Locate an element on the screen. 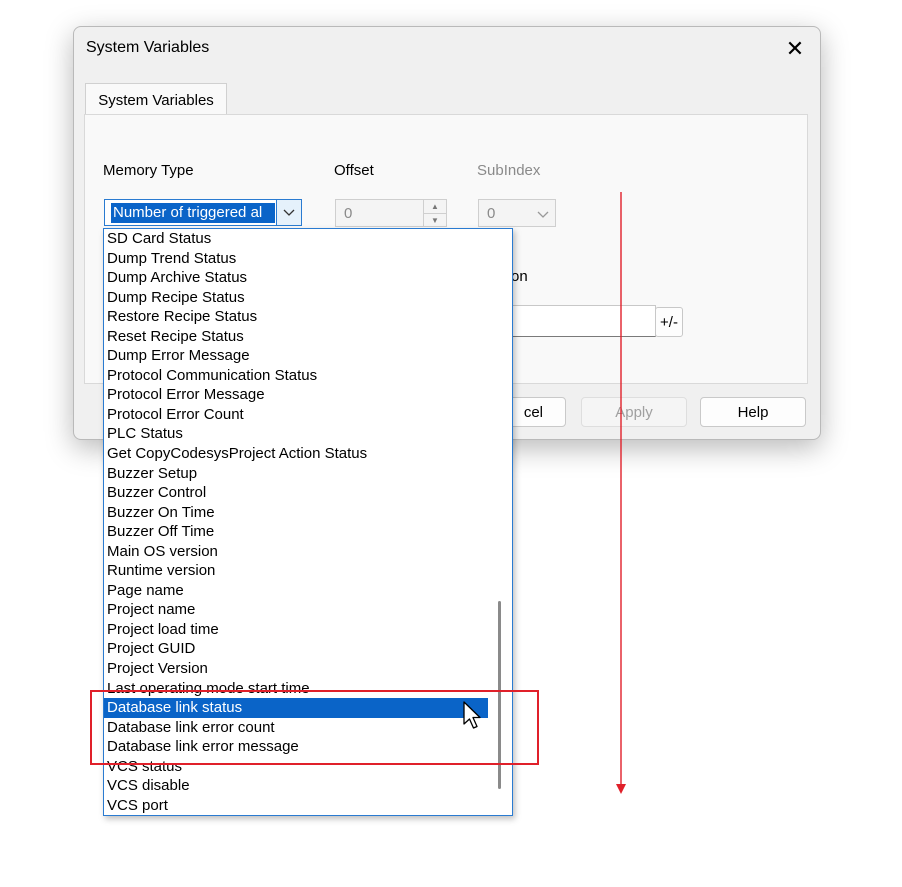 This screenshot has height=887, width=902. offset-label: Offset is located at coordinates (354, 170).